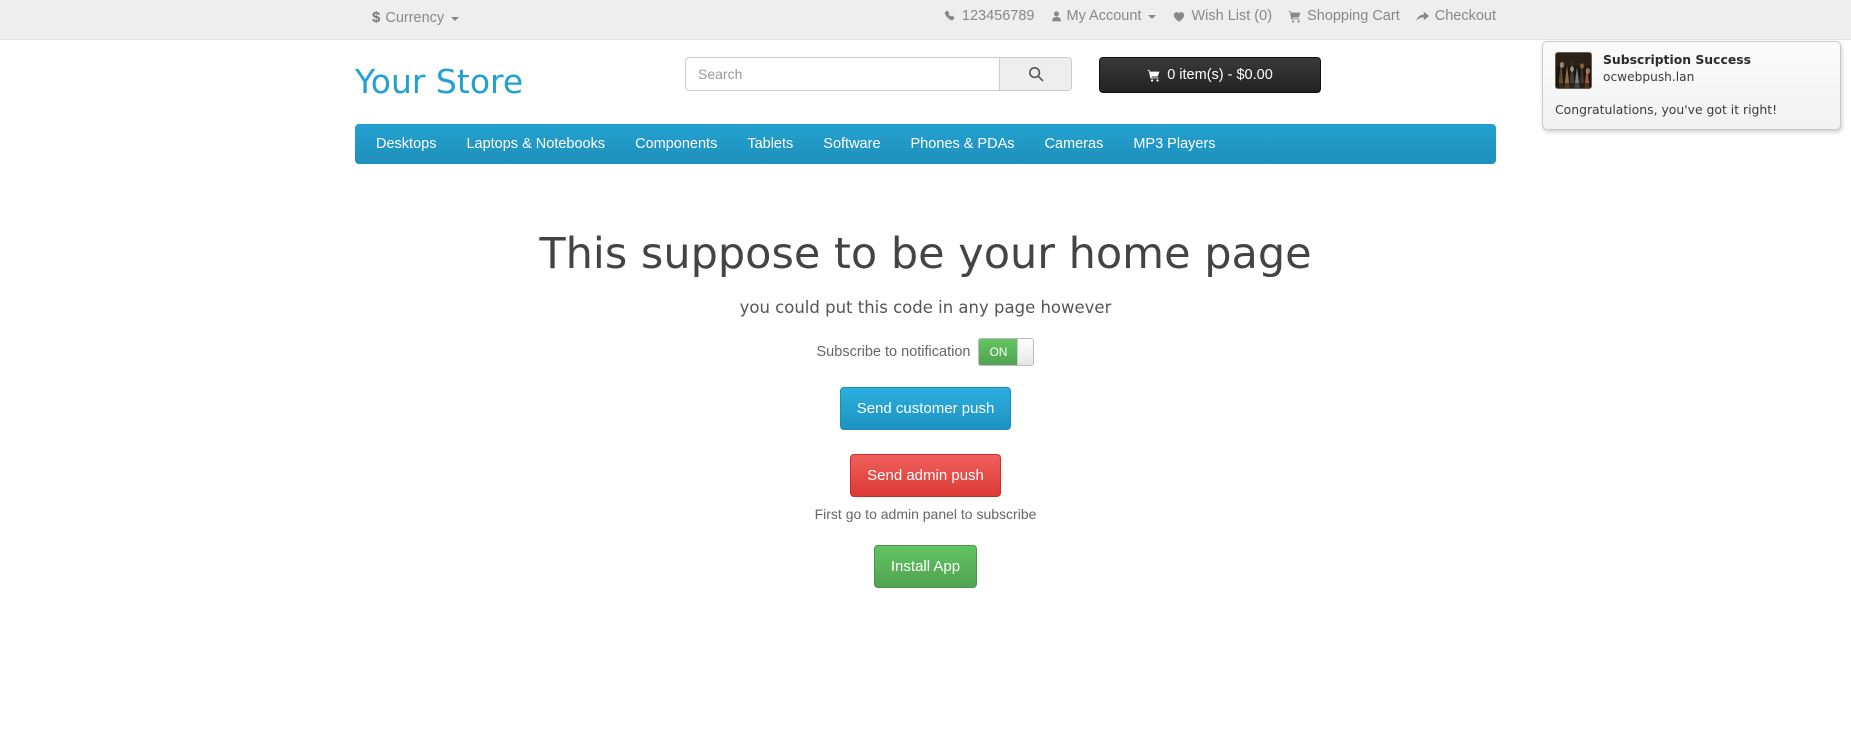  I want to click on top-link-checkout: Checkout, so click(1456, 16).